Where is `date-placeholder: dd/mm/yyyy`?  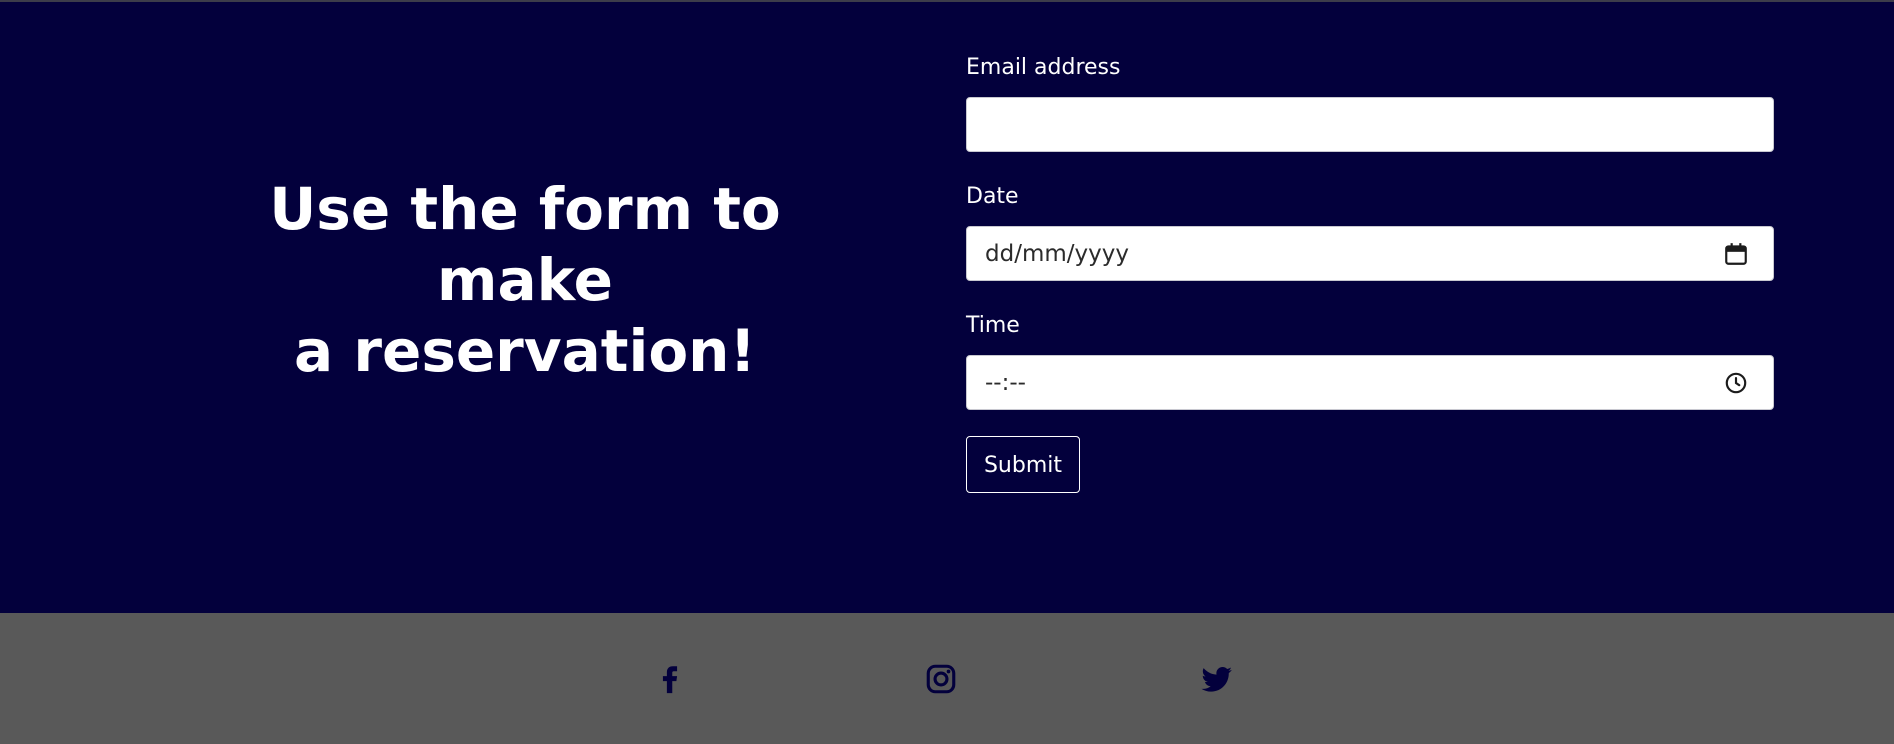 date-placeholder: dd/mm/yyyy is located at coordinates (1057, 253).